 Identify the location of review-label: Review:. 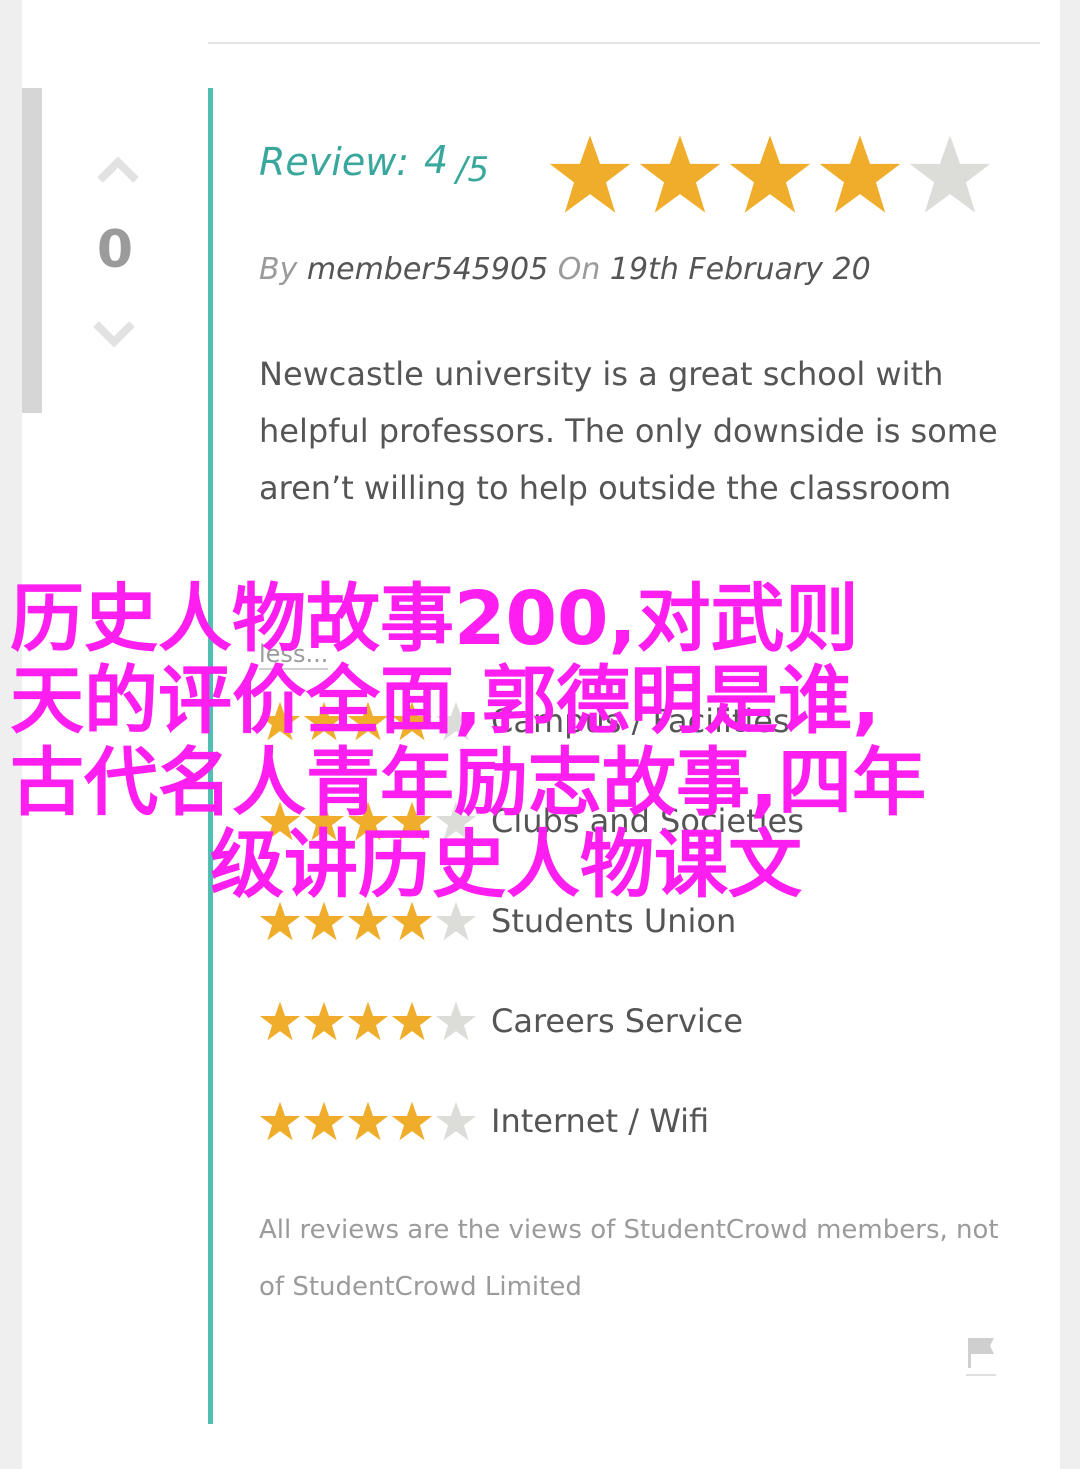
(334, 162).